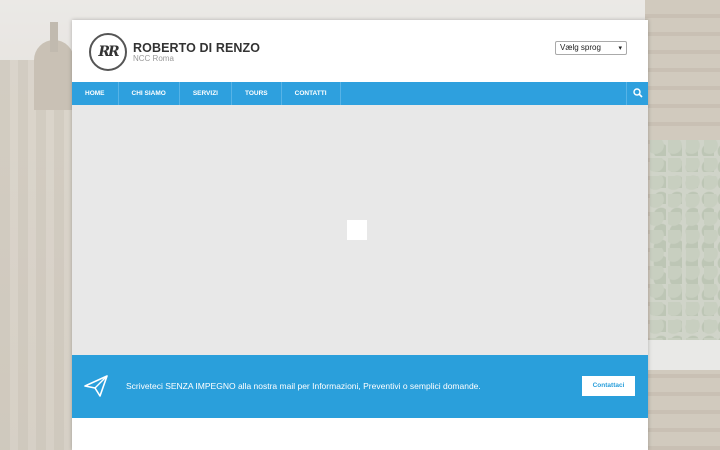  Describe the element at coordinates (196, 48) in the screenshot. I see `site-title: ROBERTO DI RENZO` at that location.